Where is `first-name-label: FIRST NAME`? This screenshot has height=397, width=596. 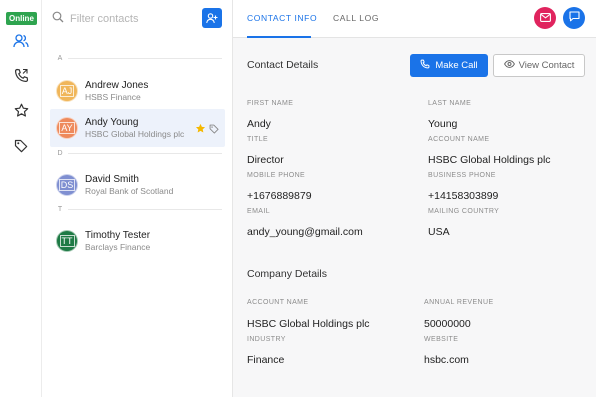 first-name-label: FIRST NAME is located at coordinates (270, 103).